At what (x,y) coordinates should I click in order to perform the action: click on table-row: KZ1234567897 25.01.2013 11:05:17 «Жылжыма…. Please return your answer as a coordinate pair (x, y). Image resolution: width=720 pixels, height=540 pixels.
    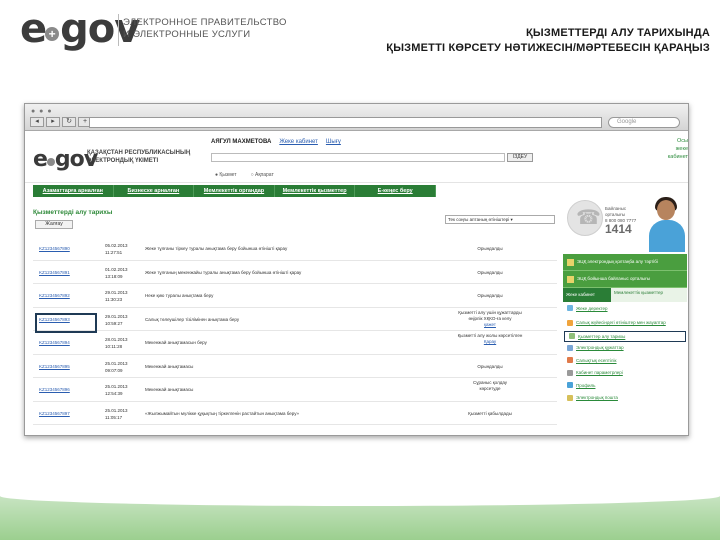
    Looking at the image, I should click on (295, 413).